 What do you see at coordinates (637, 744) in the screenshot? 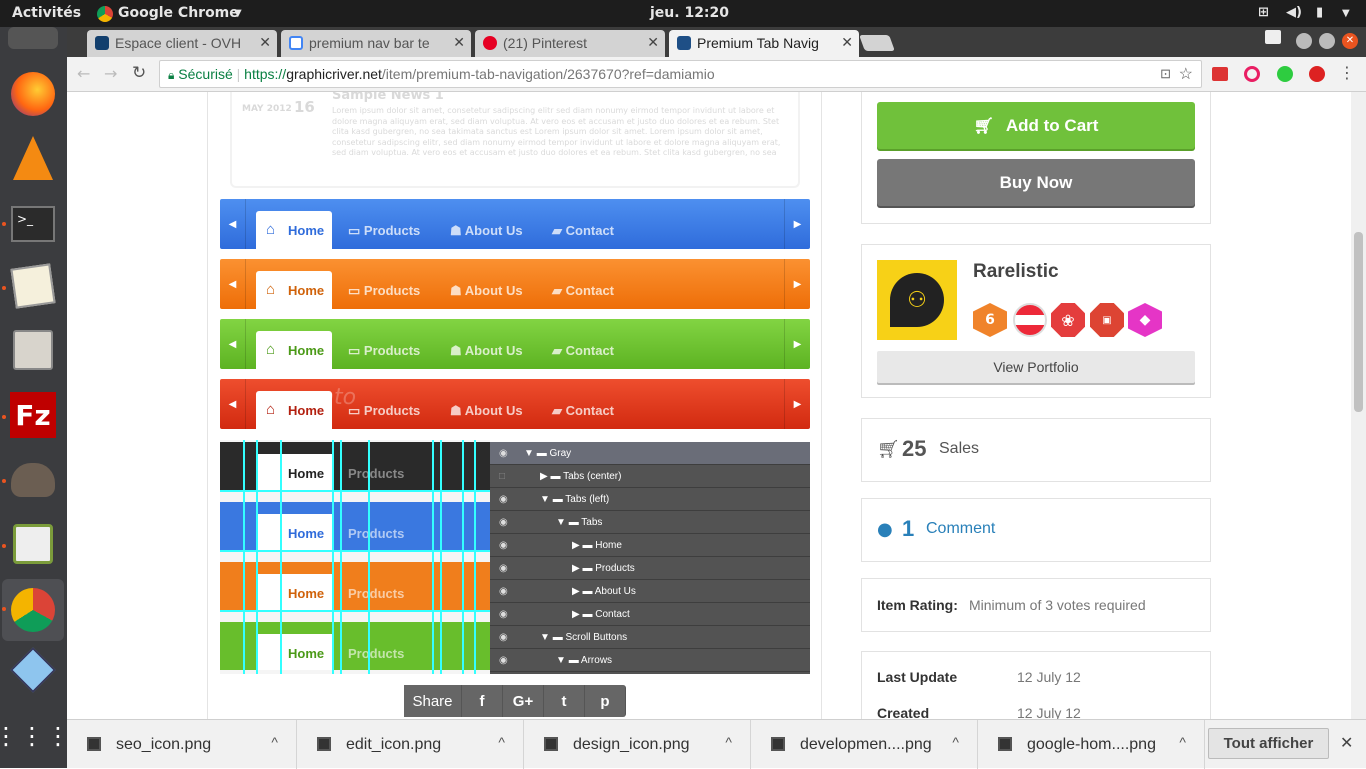
I see `download-item: design_icon.png ^` at bounding box center [637, 744].